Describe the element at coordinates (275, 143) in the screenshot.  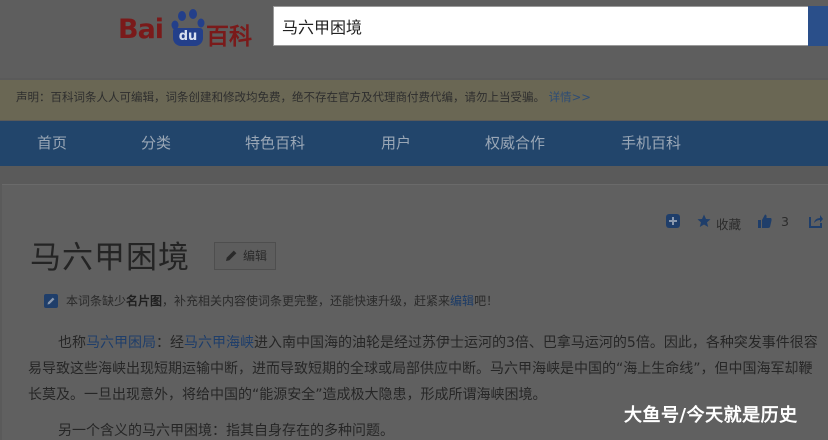
I see `nav-item-featured: 特色百科` at that location.